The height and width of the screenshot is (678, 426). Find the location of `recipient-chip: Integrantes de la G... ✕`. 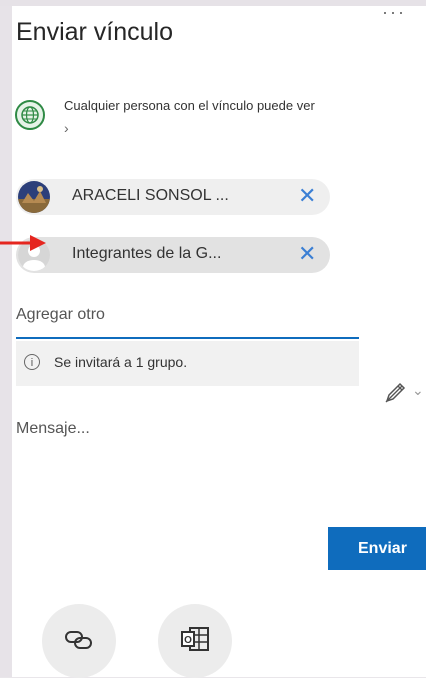

recipient-chip: Integrantes de la G... ✕ is located at coordinates (173, 255).